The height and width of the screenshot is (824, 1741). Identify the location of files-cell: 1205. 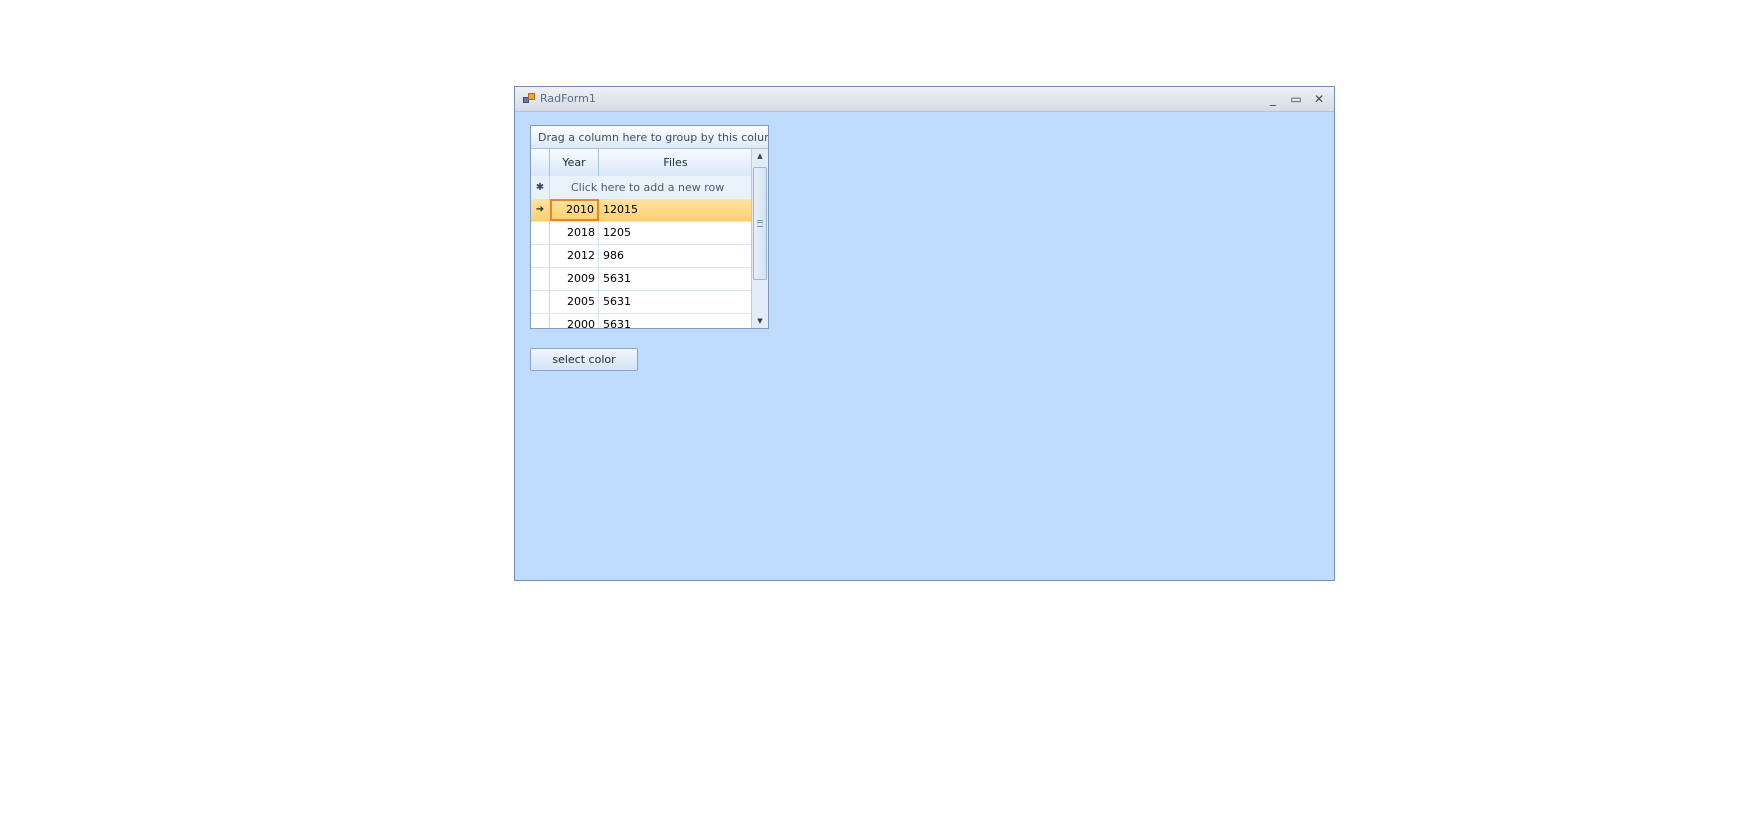
(617, 233).